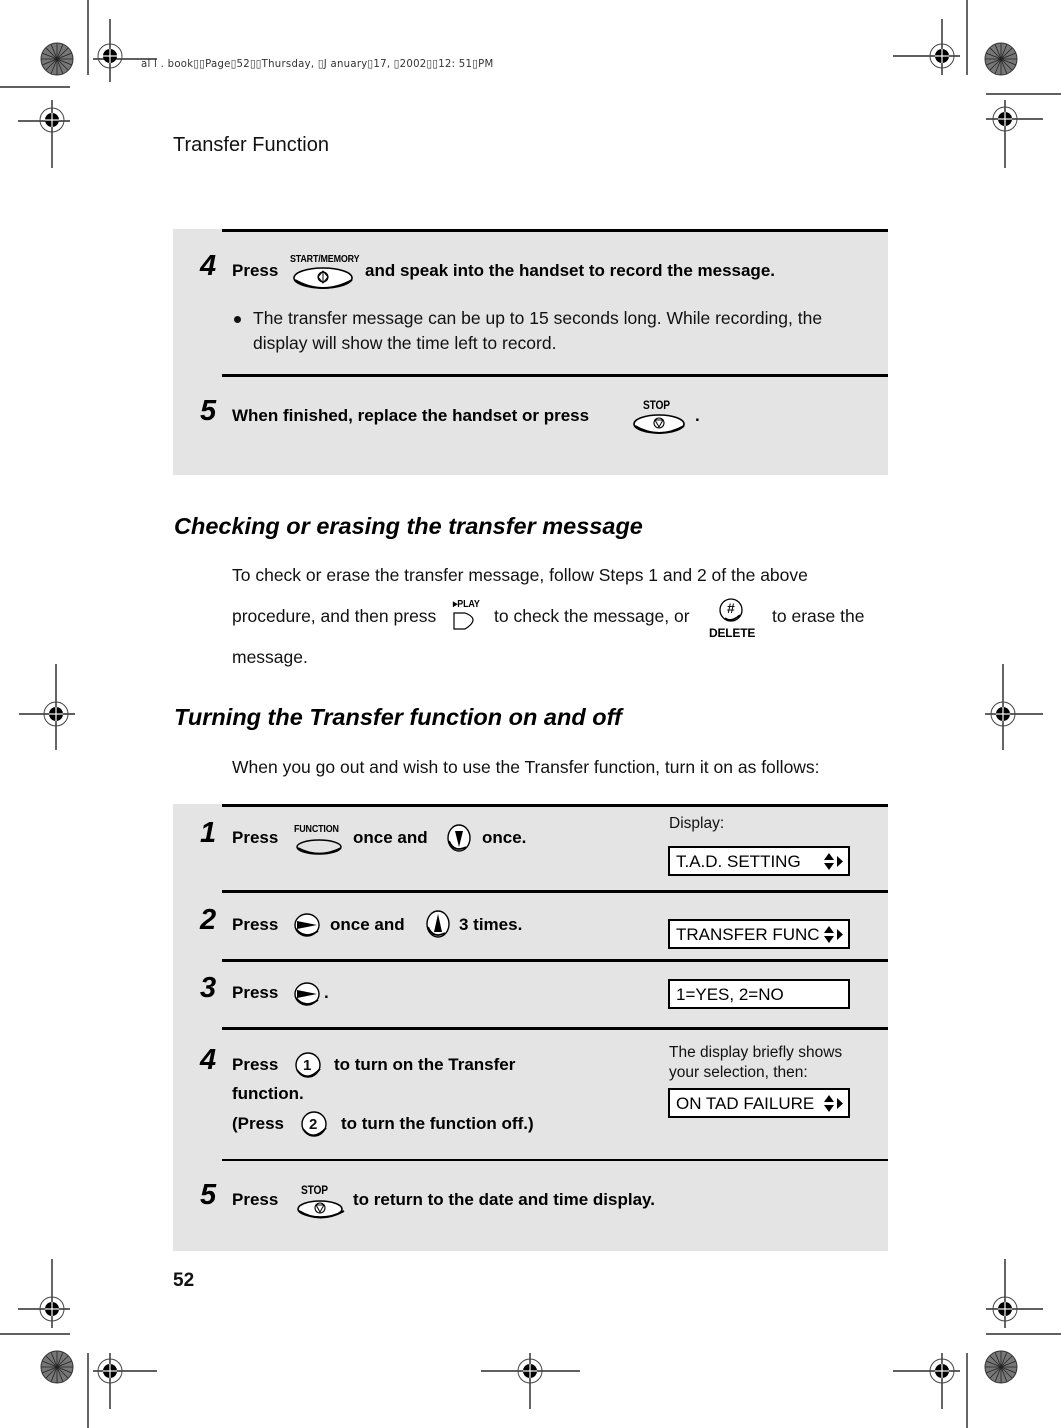  What do you see at coordinates (438, 924) in the screenshot?
I see `up-arrow-key-icon` at bounding box center [438, 924].